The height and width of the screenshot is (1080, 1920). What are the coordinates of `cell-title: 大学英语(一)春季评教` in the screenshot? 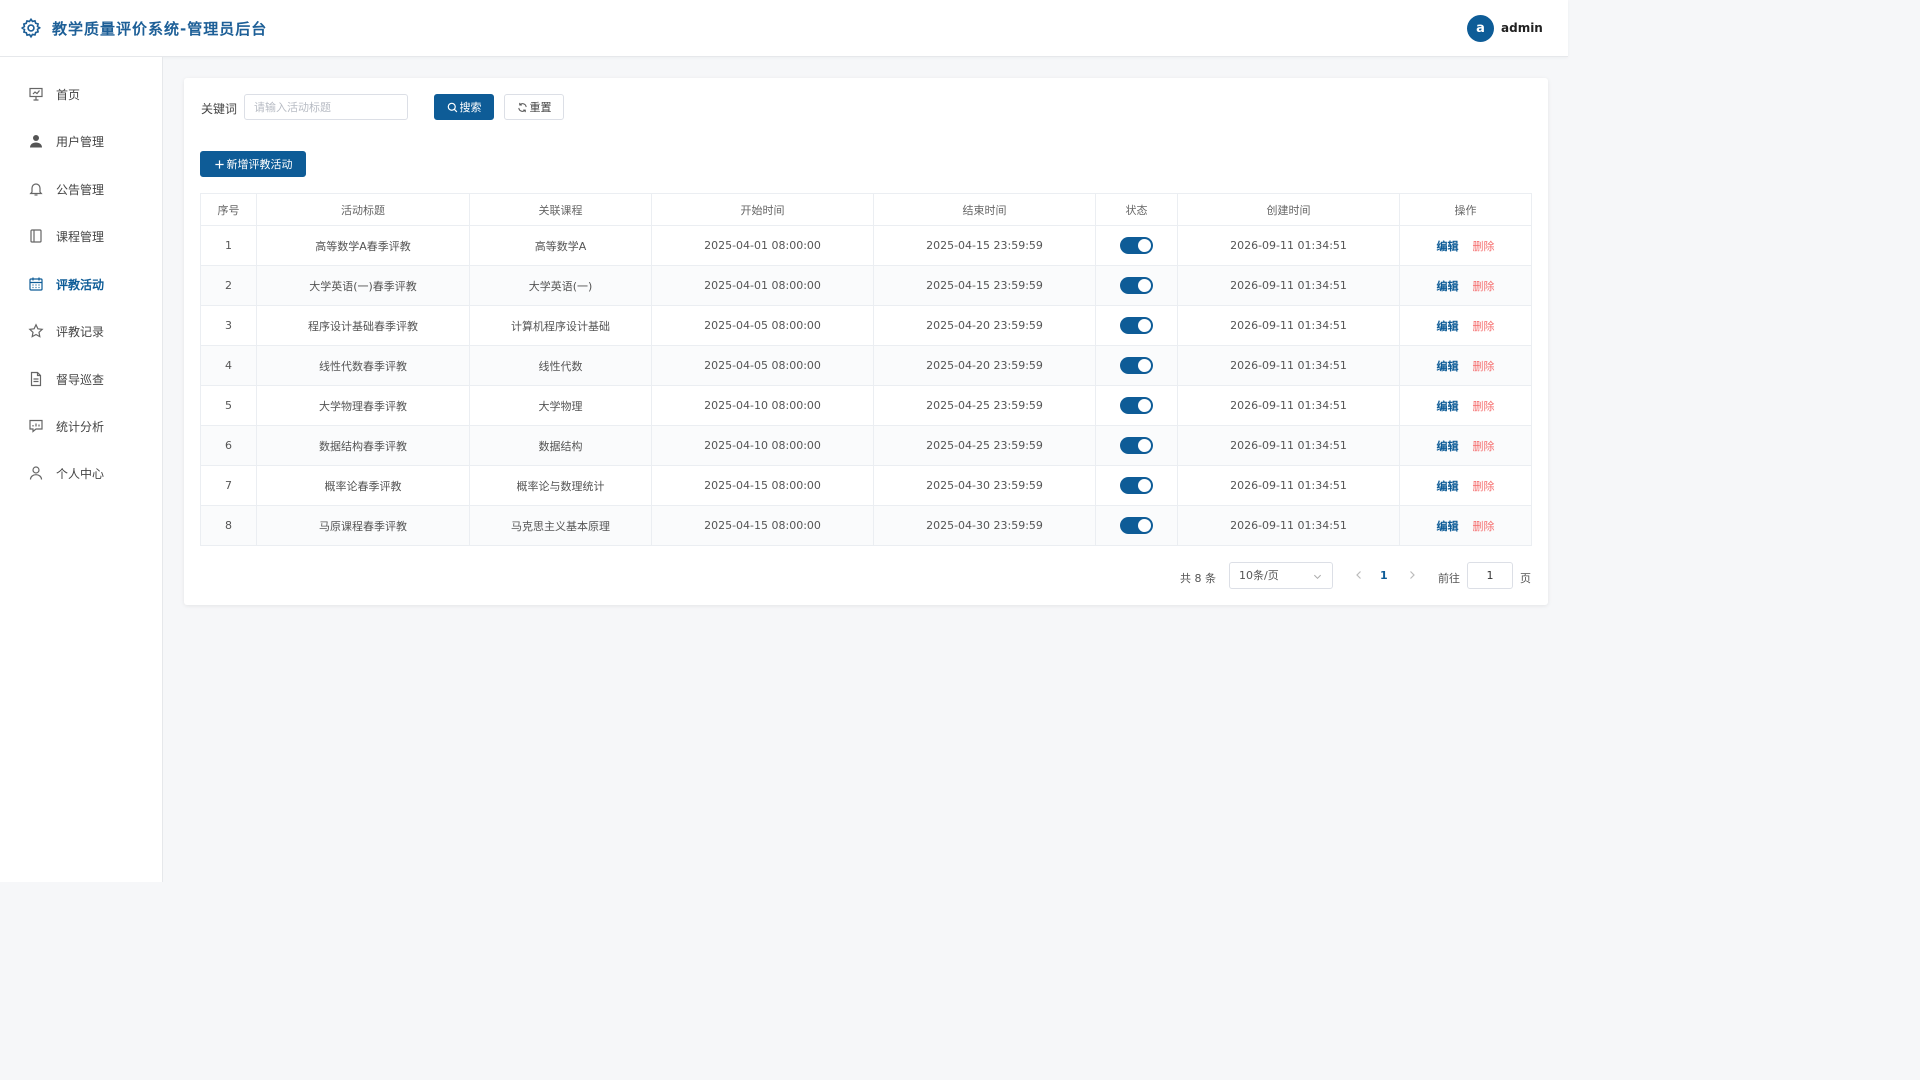 It's located at (363, 285).